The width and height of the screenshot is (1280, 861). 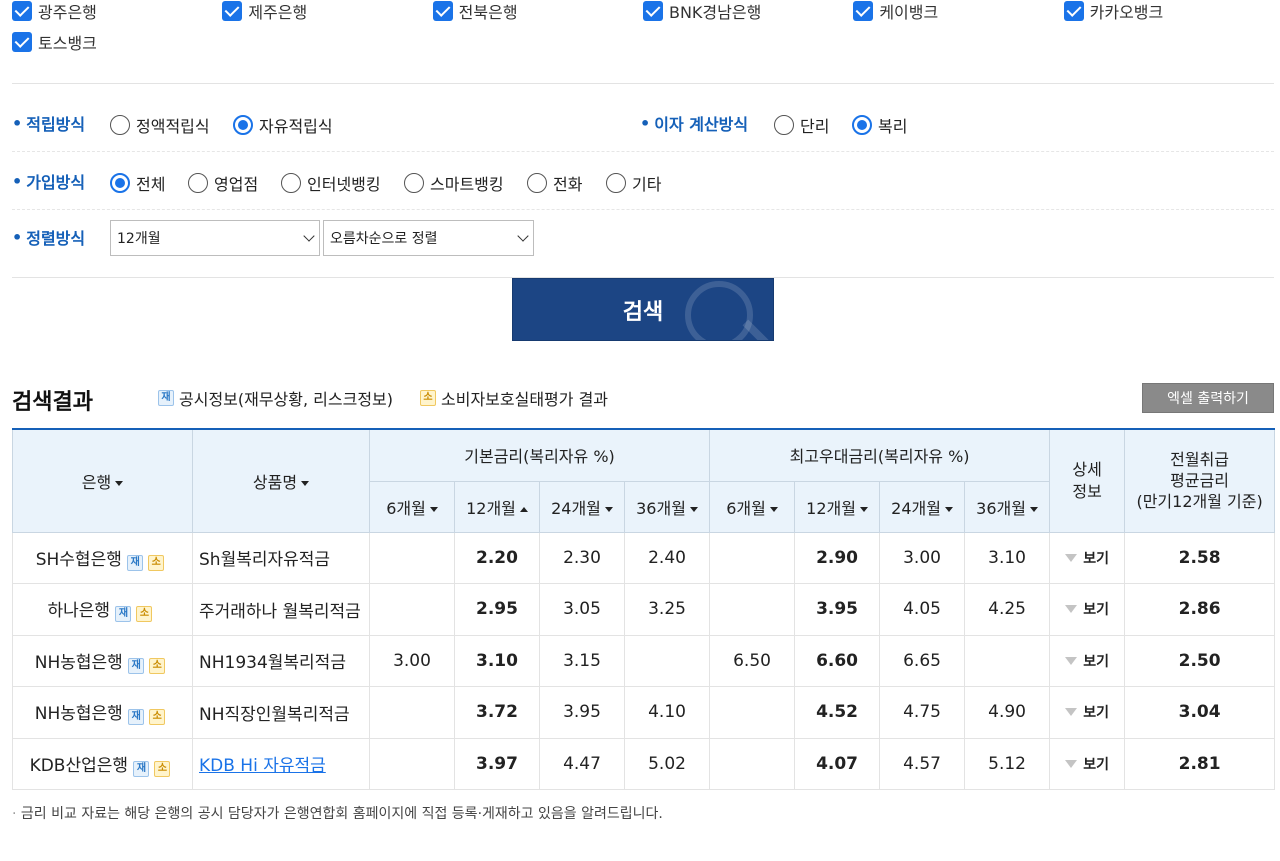 What do you see at coordinates (801, 125) in the screenshot?
I see `radio-simple-interest: 단리` at bounding box center [801, 125].